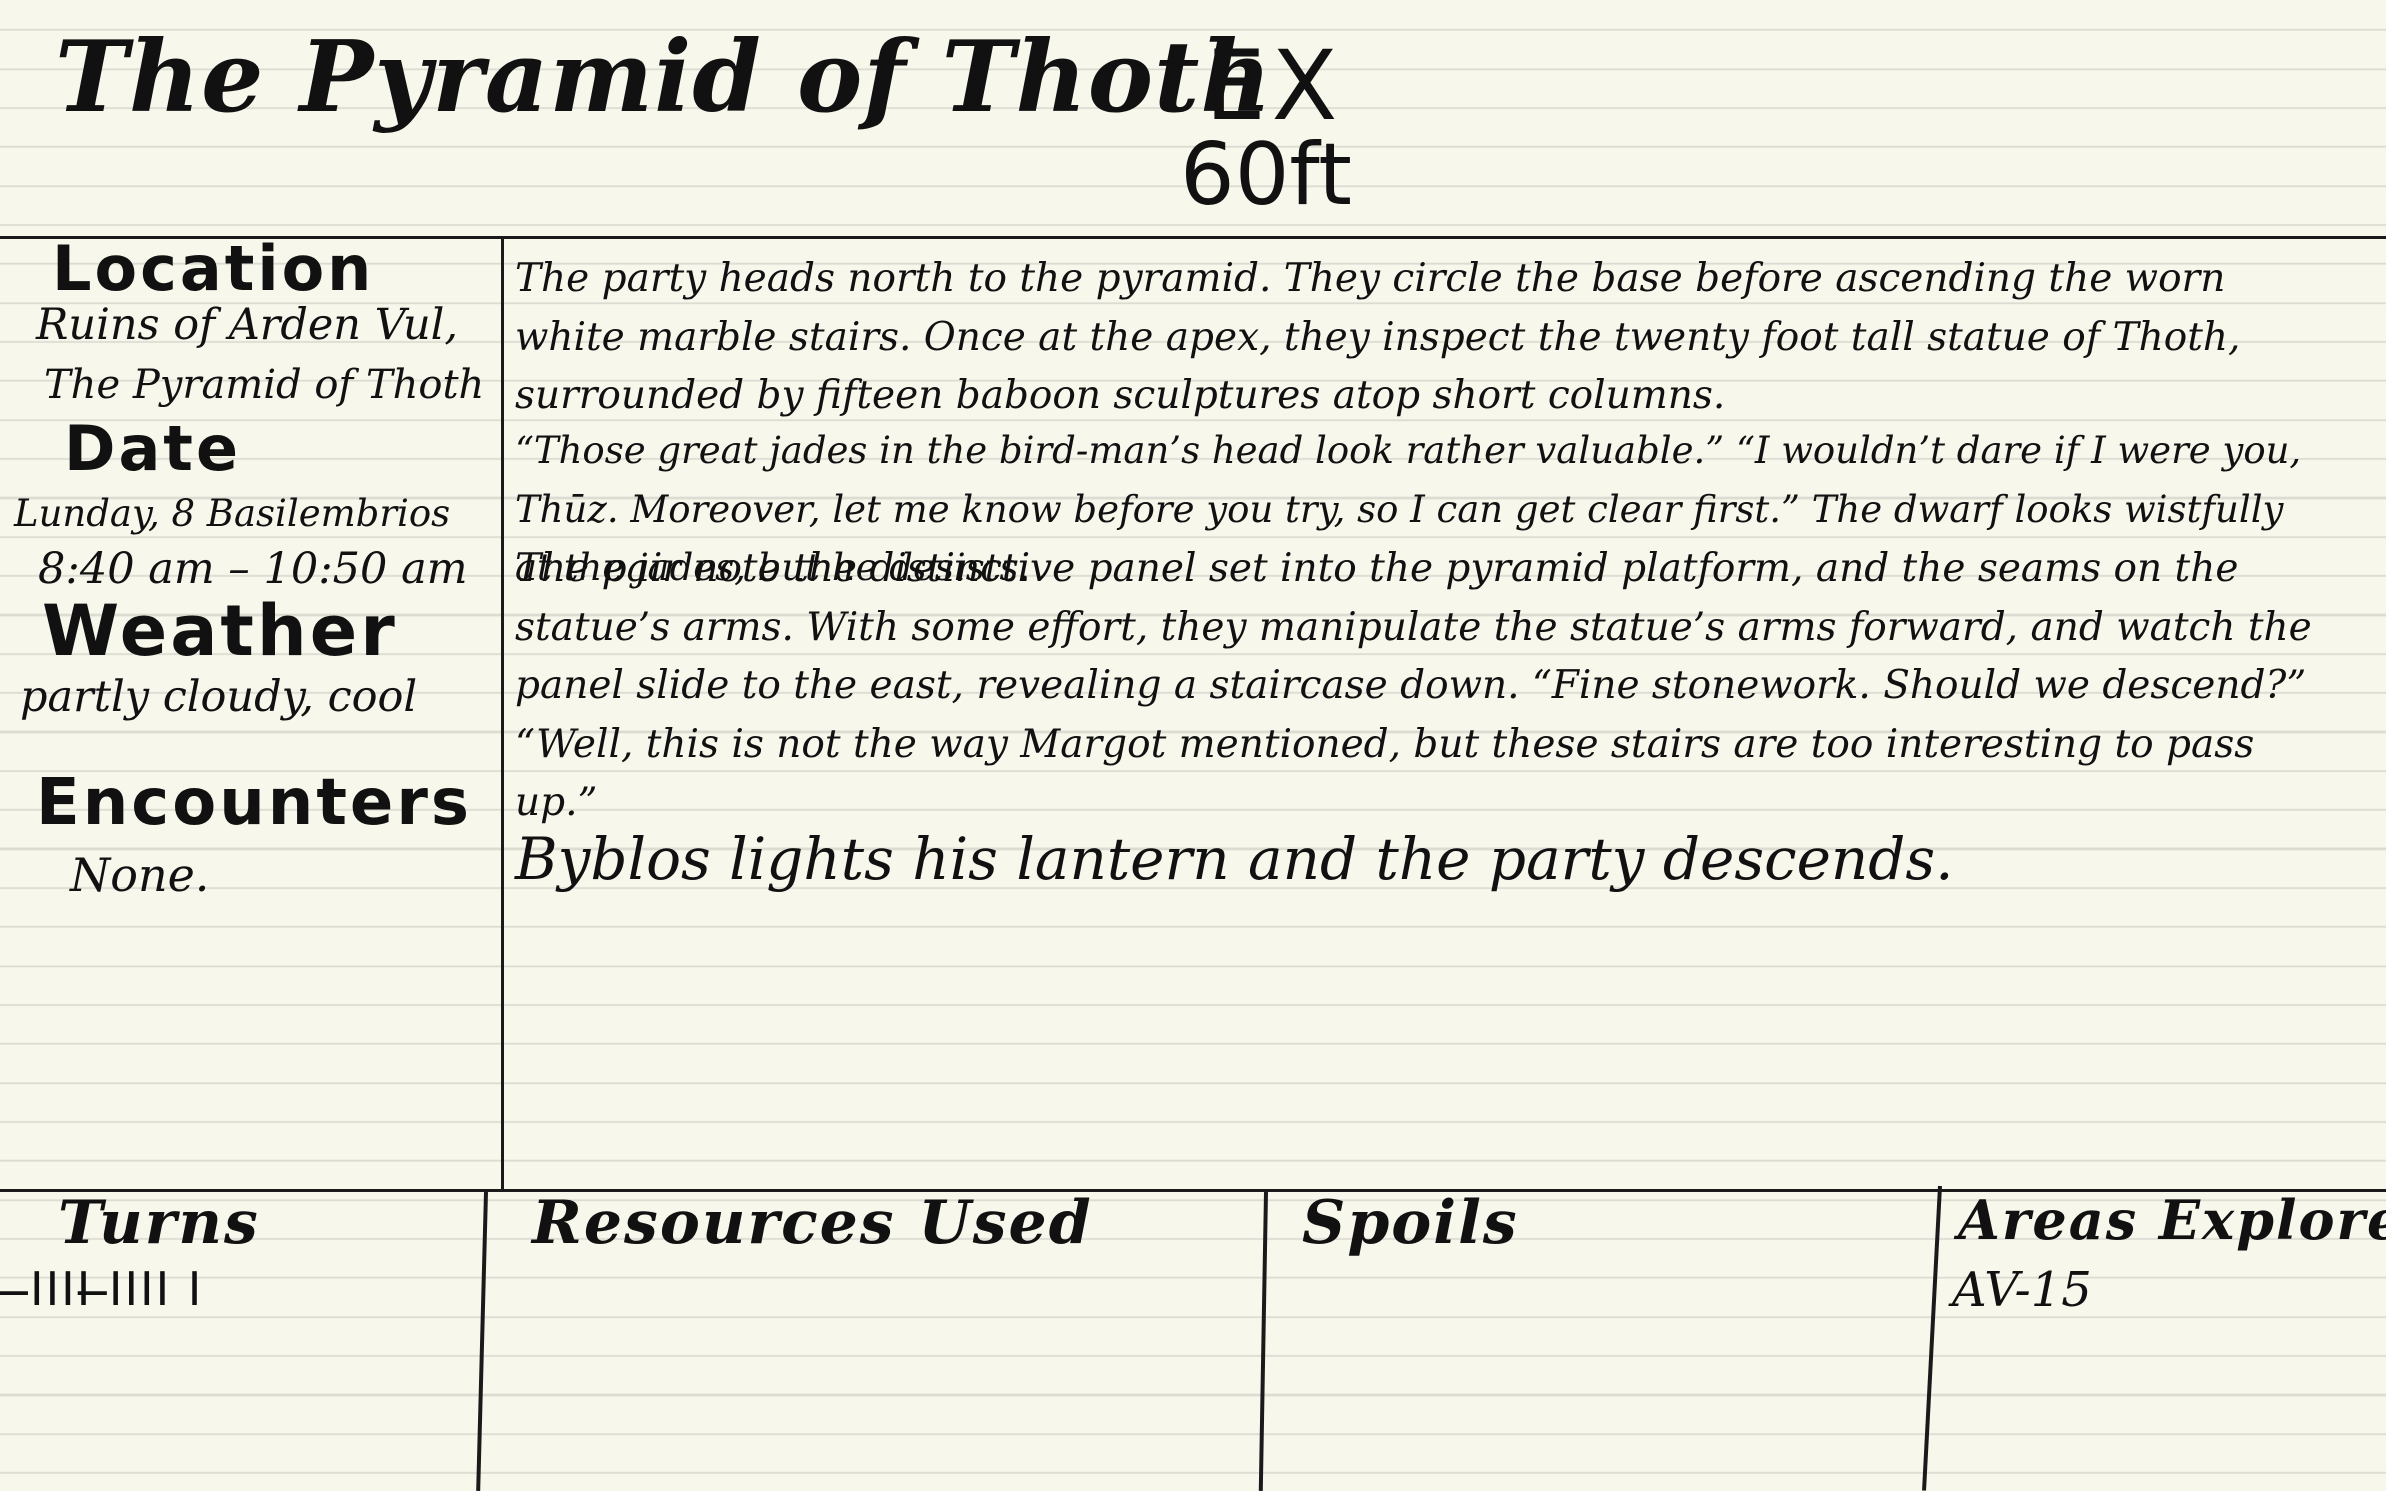  I want to click on date-value: Lunday, 8 Basilembrios, so click(232, 513).